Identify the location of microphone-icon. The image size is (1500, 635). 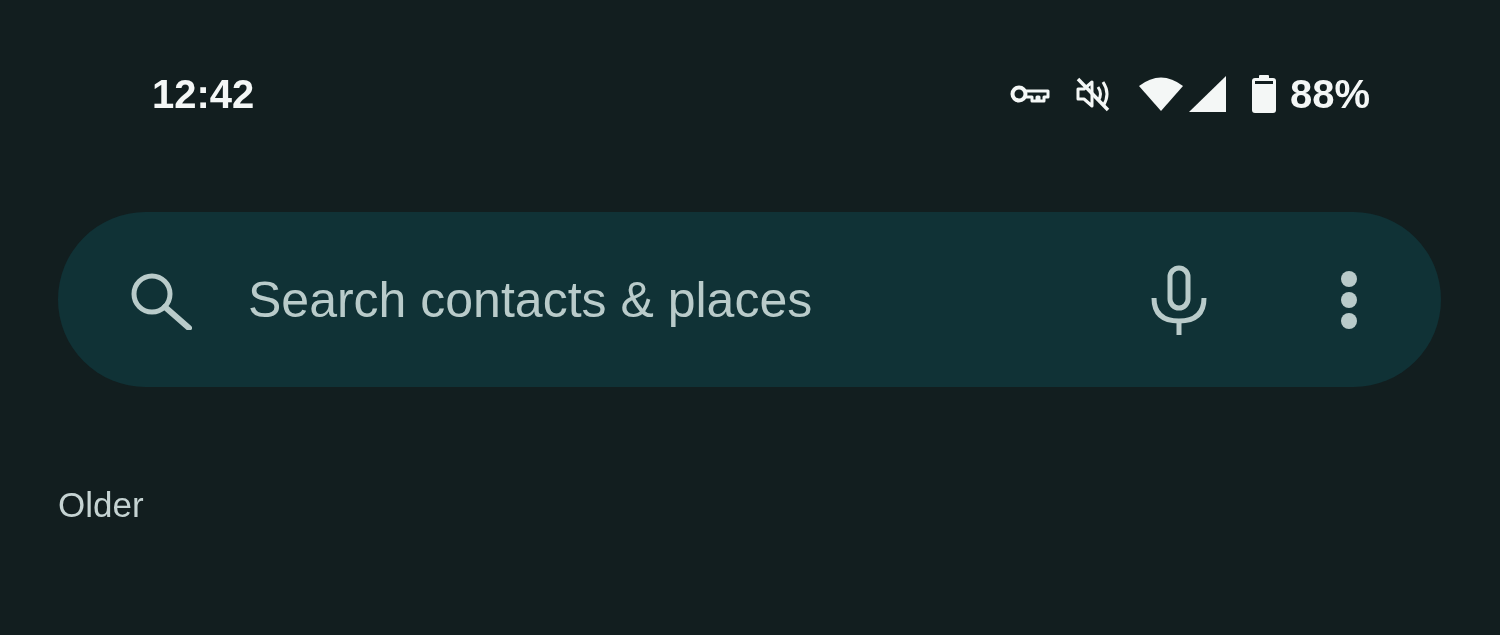
(1179, 299).